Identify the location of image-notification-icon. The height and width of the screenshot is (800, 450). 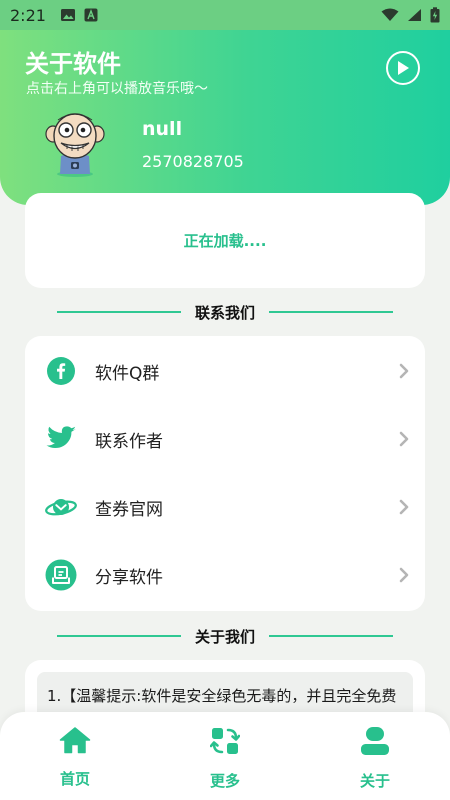
(67, 15).